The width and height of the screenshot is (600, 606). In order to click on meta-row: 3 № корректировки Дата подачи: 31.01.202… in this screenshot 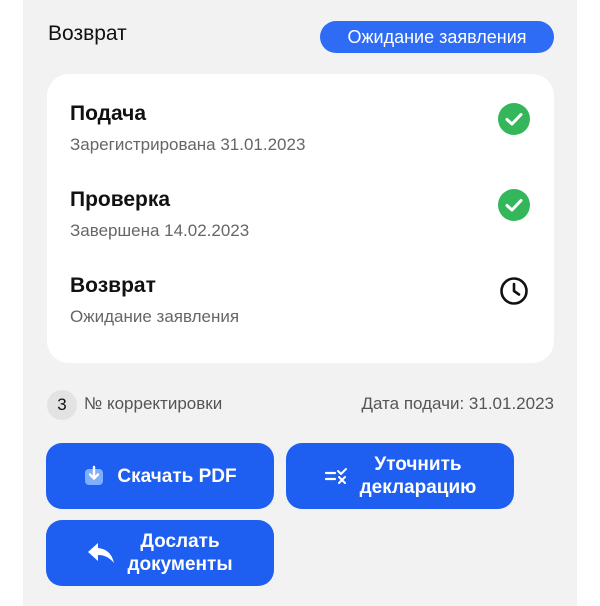, I will do `click(300, 405)`.